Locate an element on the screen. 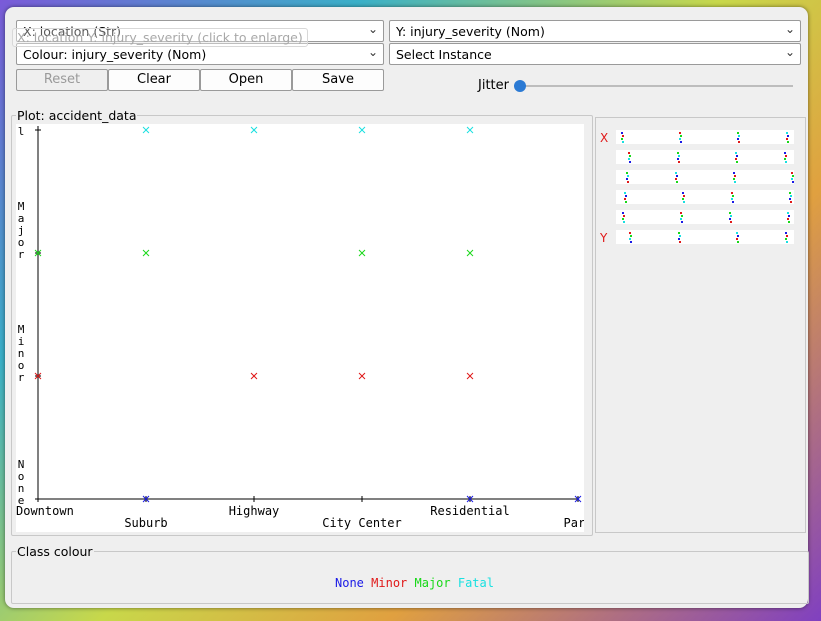 Image resolution: width=821 pixels, height=621 pixels. jitter-slider-handle is located at coordinates (520, 86).